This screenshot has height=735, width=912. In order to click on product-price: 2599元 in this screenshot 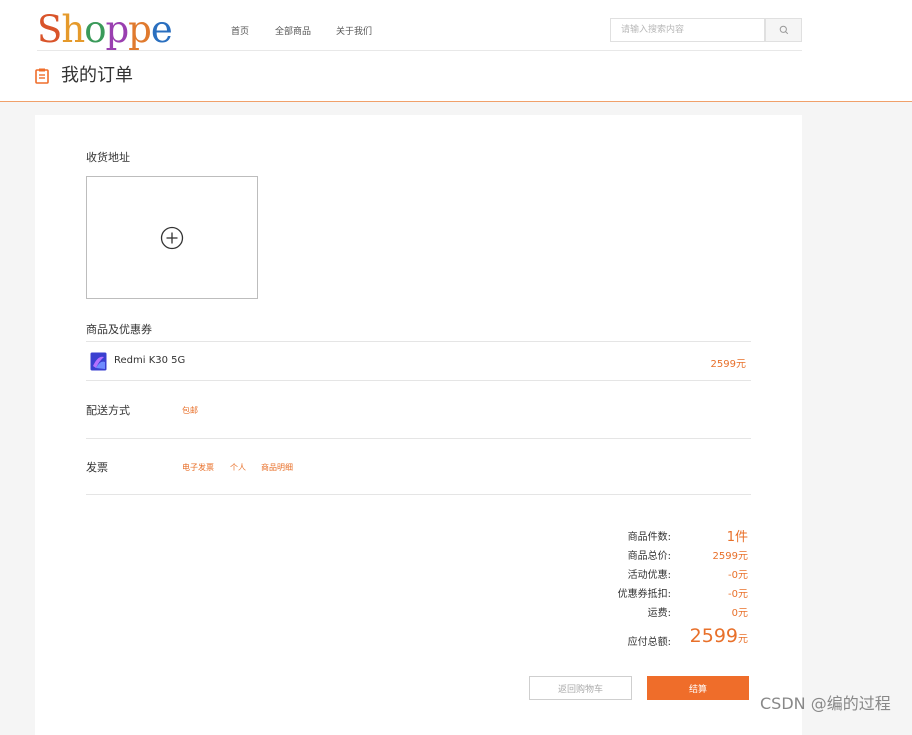, I will do `click(728, 364)`.